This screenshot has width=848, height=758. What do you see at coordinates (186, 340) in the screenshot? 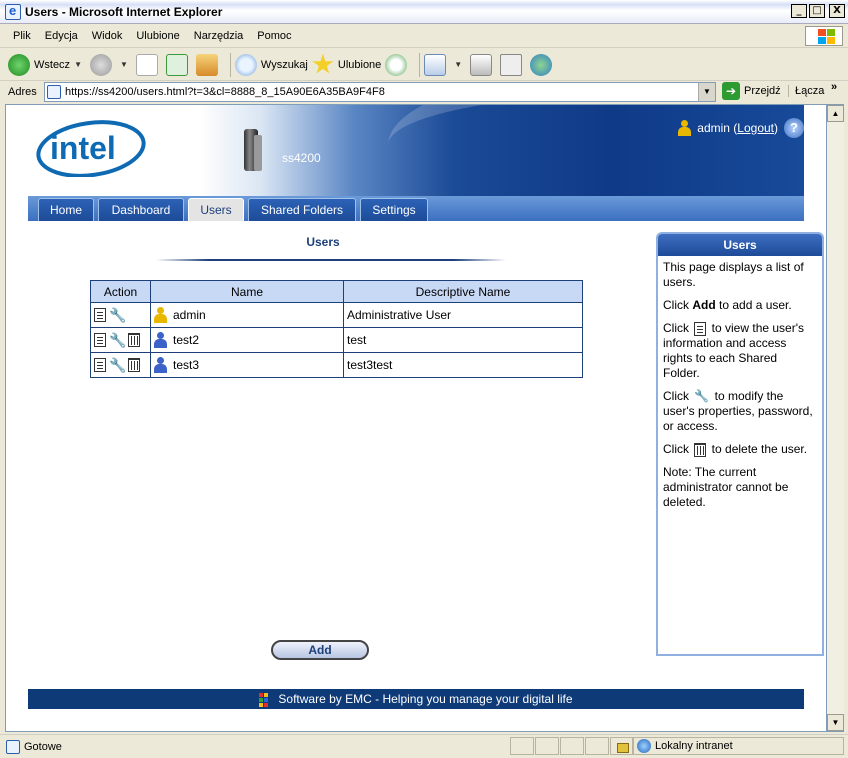
I see `user-name: test2` at bounding box center [186, 340].